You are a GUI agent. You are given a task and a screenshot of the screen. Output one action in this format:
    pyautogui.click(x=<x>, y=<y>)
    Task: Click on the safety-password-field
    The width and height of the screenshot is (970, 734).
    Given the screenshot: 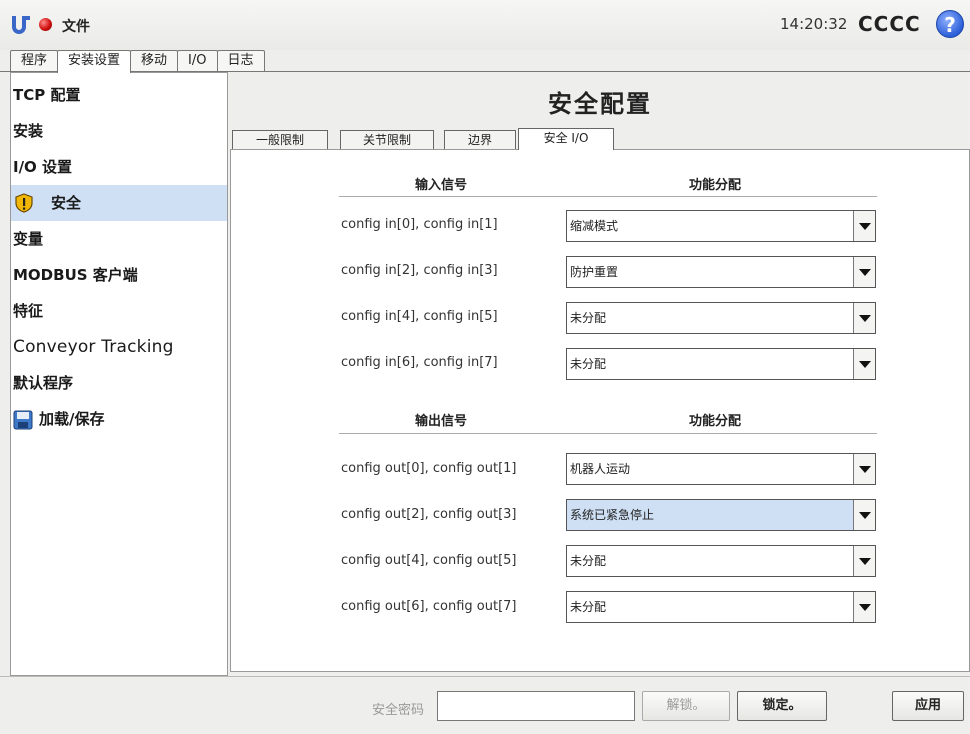 What is the action you would take?
    pyautogui.click(x=536, y=706)
    